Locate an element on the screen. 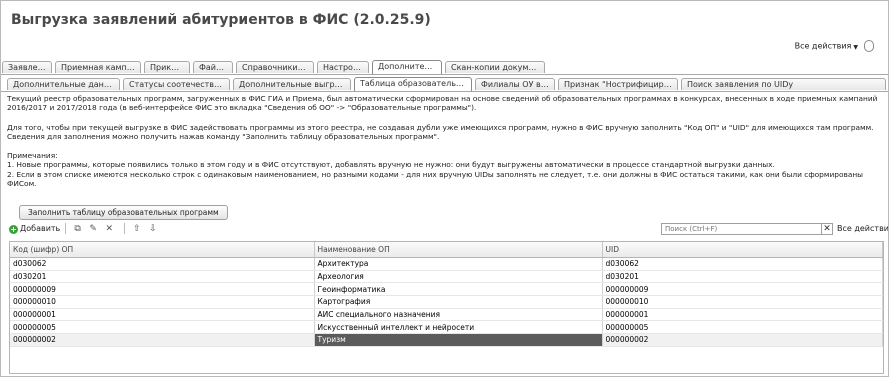  cell-uid: d030201 is located at coordinates (742, 277).